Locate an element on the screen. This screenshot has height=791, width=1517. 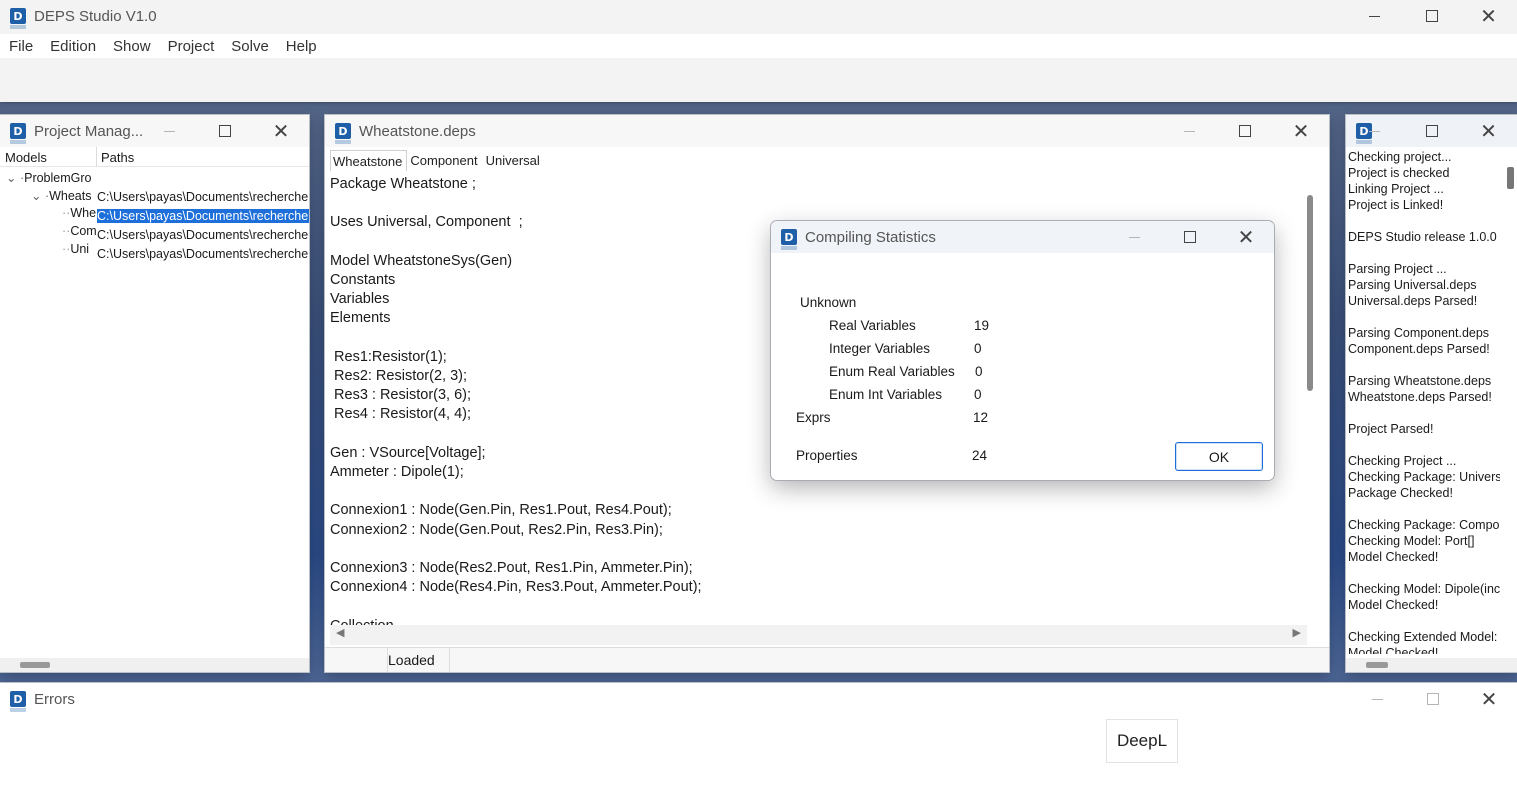
enum-int-variables-label: Enum Int Variables is located at coordinates (886, 394).